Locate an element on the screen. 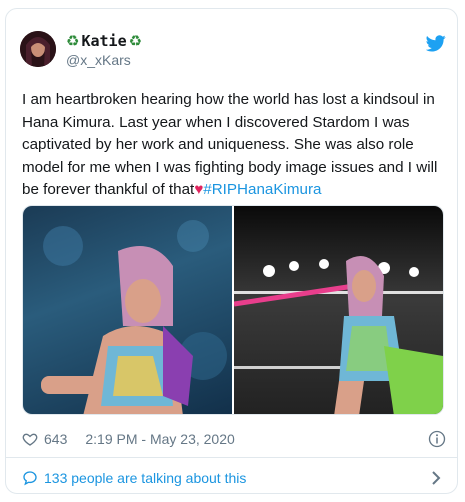  hashtag-link: #RIPHanaKimura is located at coordinates (262, 189).